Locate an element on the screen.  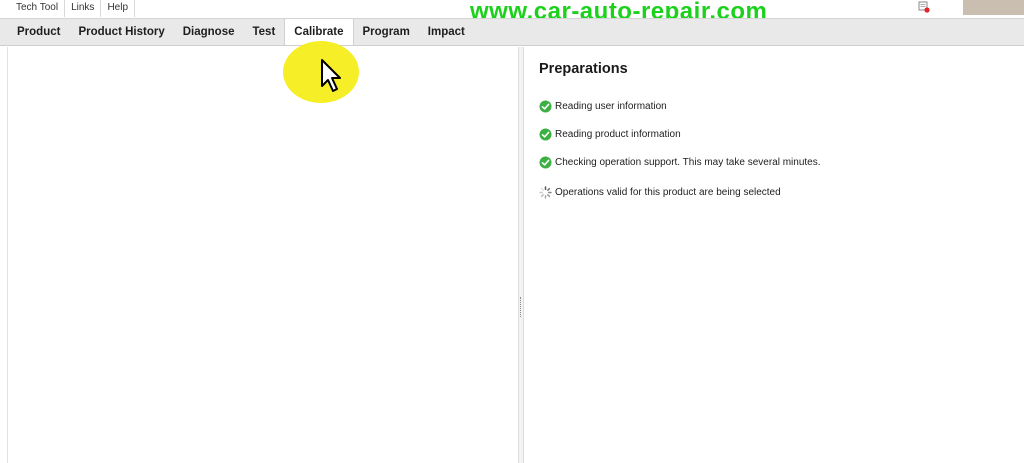
tab-program: Program is located at coordinates (386, 32).